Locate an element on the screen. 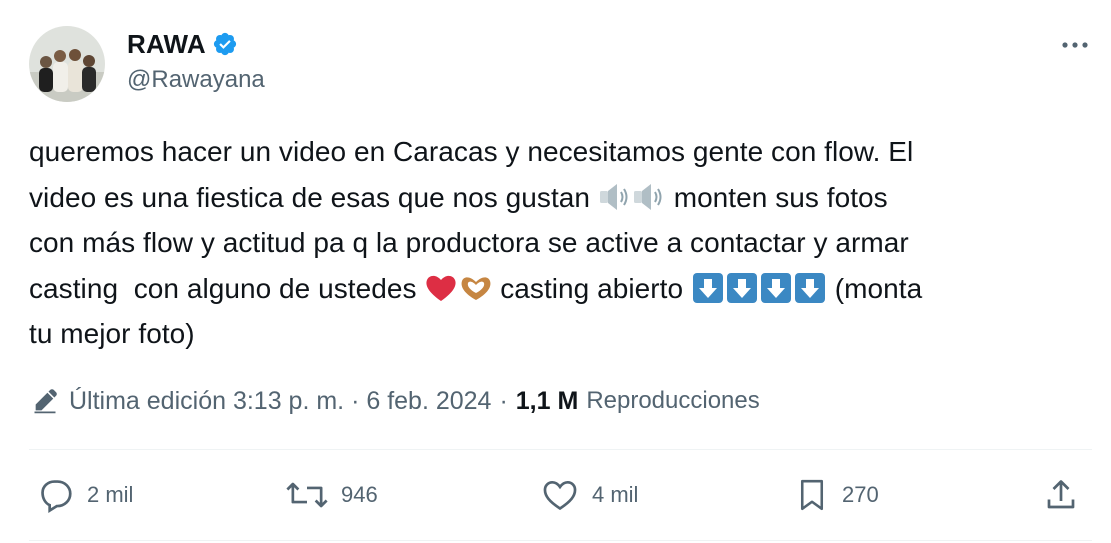 This screenshot has width=1111, height=543. more-options-button is located at coordinates (1075, 45).